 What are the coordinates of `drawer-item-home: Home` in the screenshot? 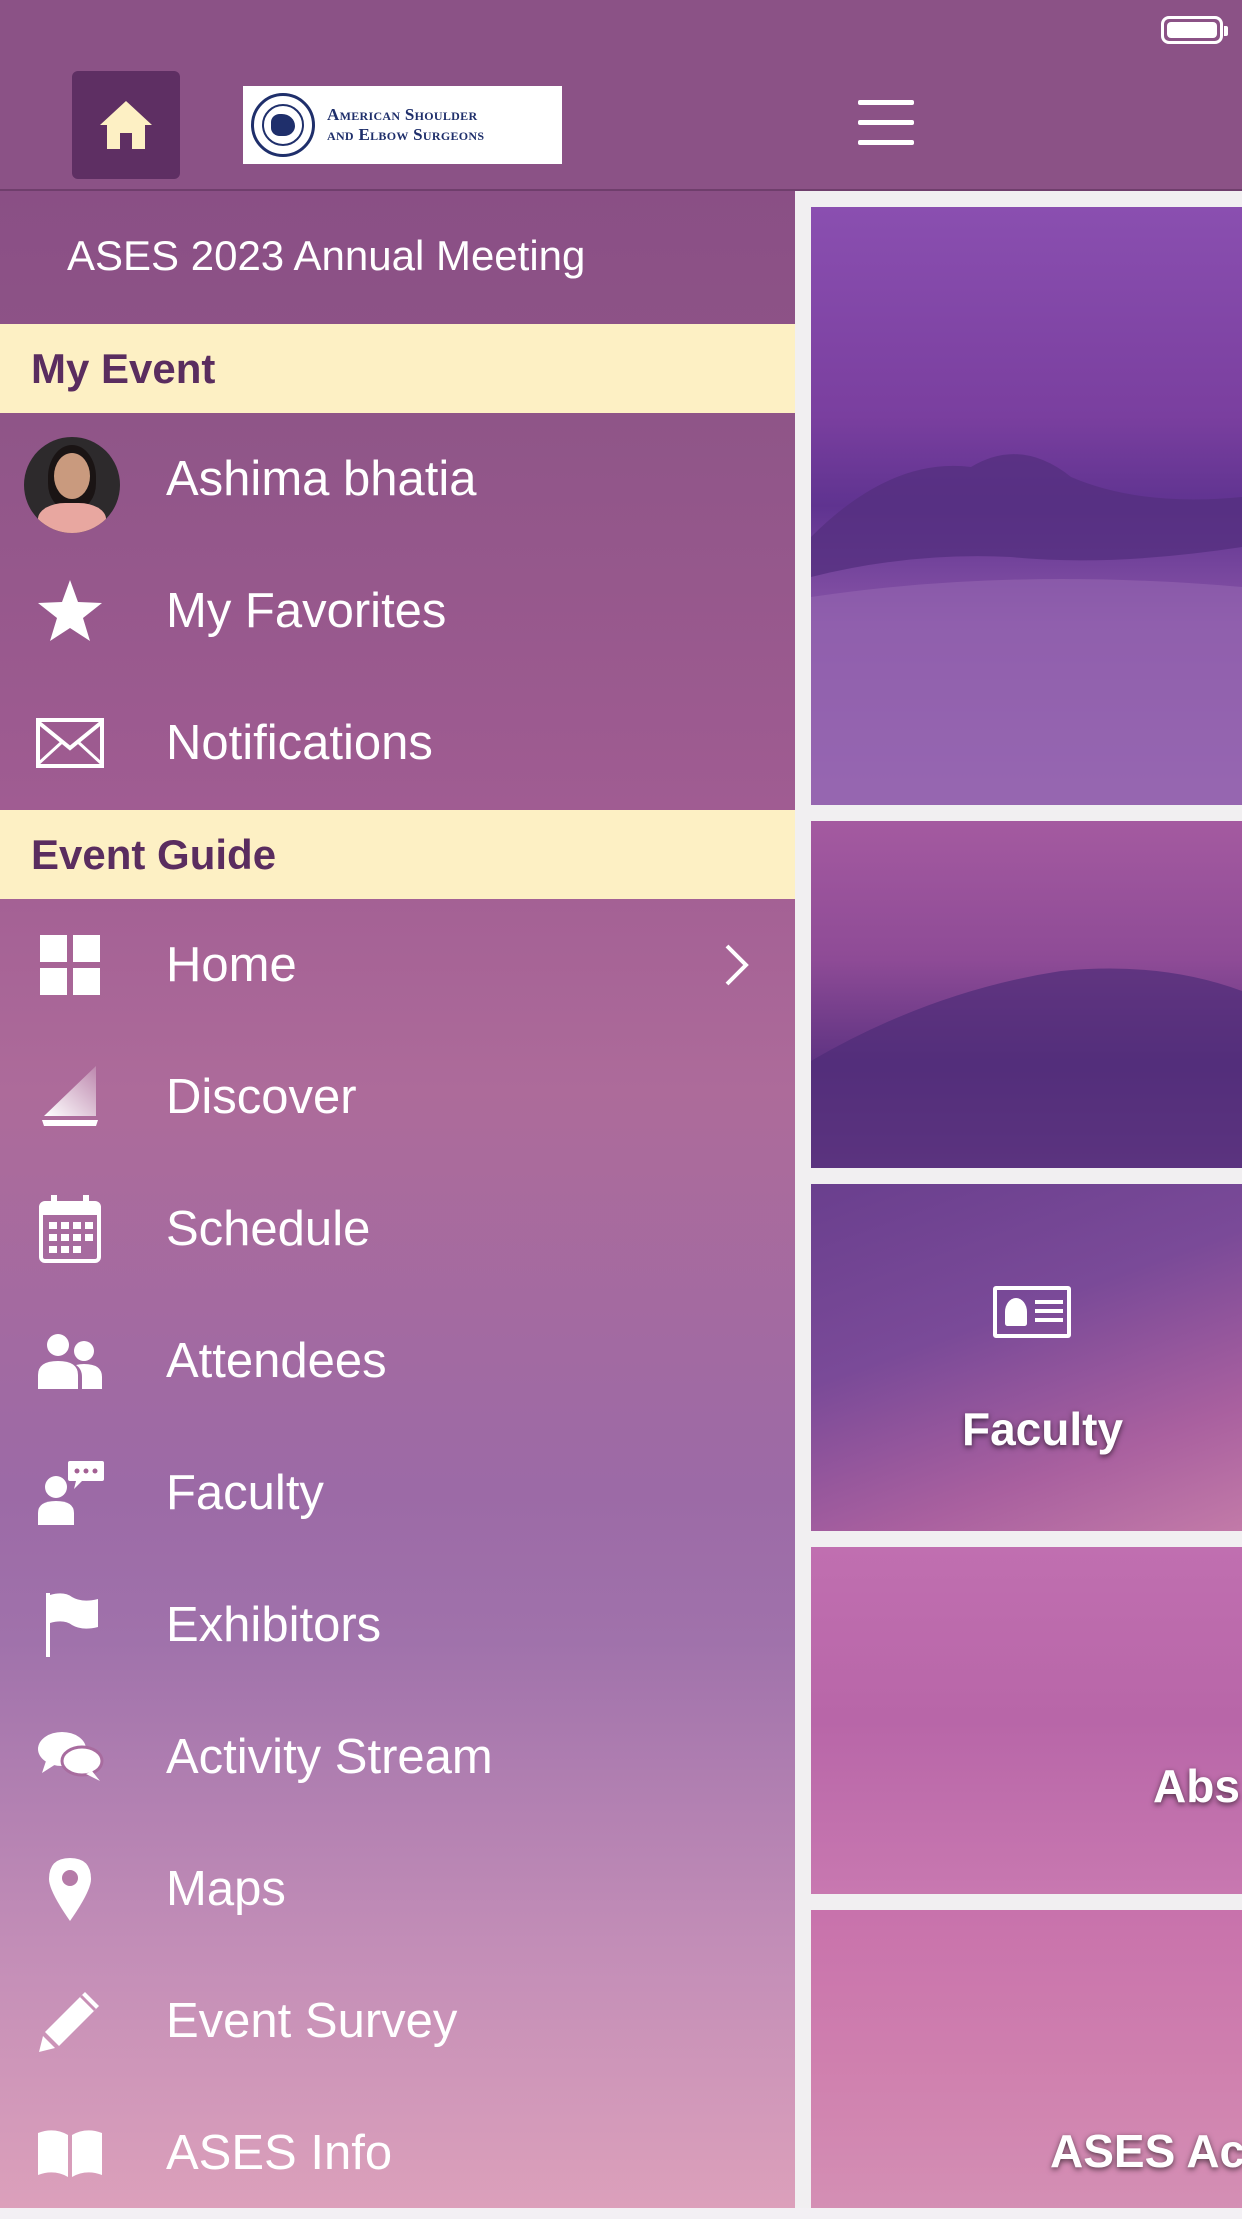 It's located at (397, 965).